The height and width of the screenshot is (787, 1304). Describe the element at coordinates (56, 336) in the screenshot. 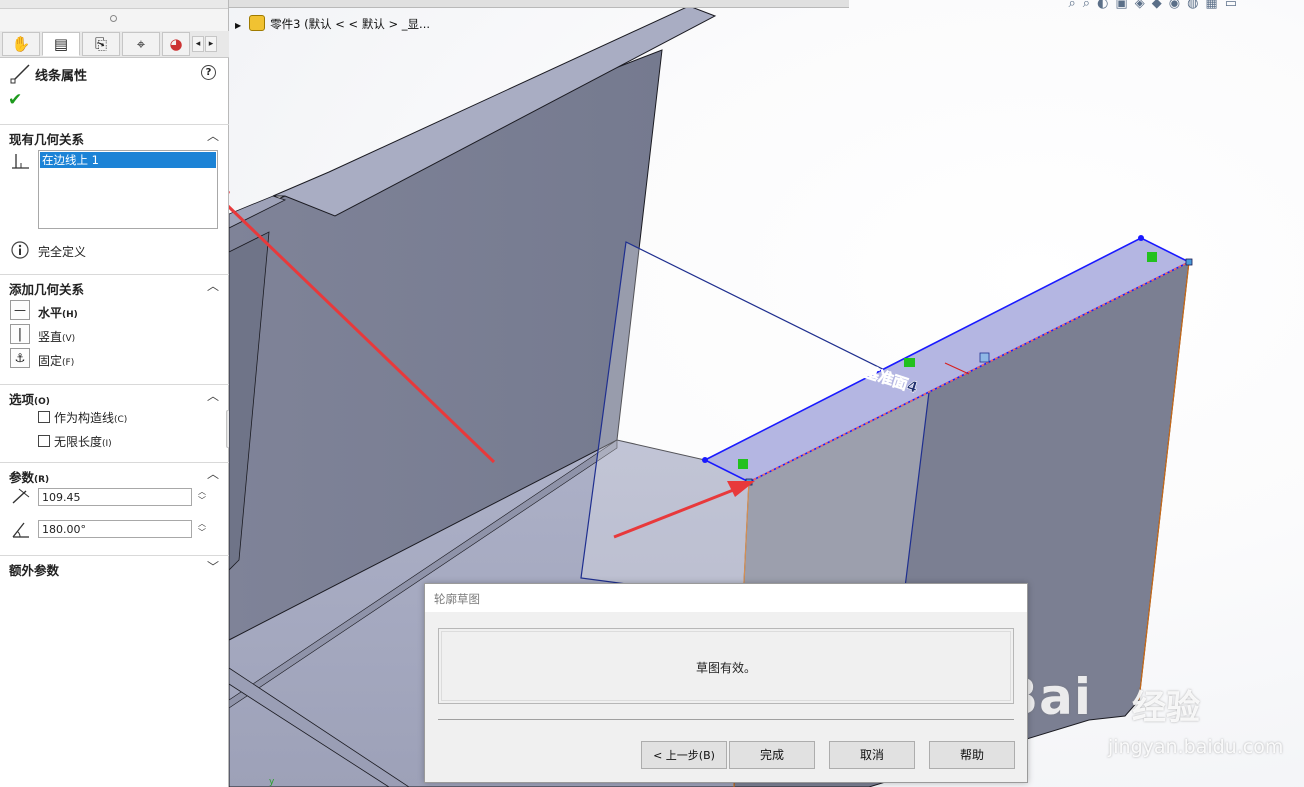

I see `vertical-relation-label: 竖直(V)` at that location.